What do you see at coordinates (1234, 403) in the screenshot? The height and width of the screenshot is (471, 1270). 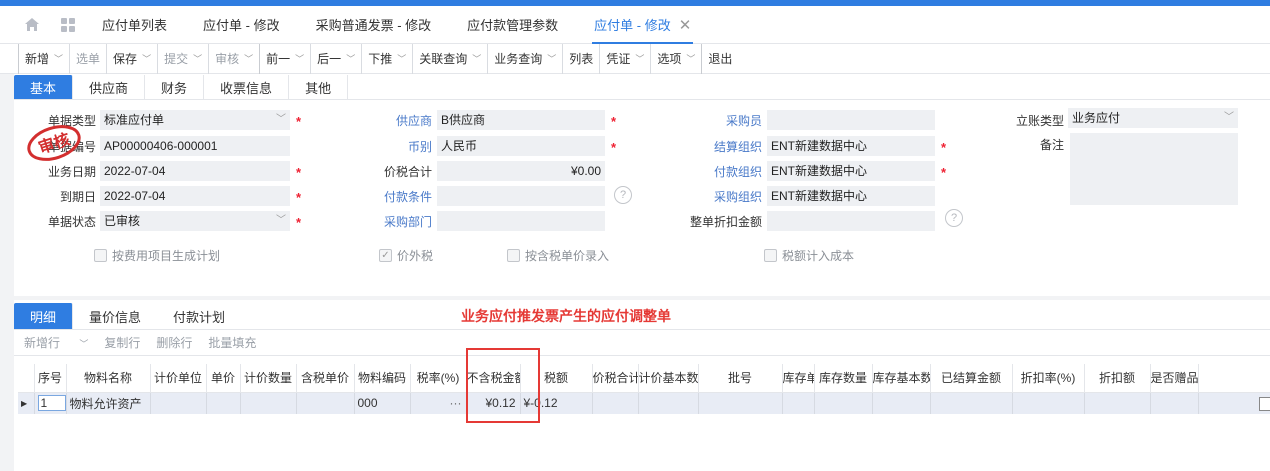 I see `gift-checkbox-cell` at bounding box center [1234, 403].